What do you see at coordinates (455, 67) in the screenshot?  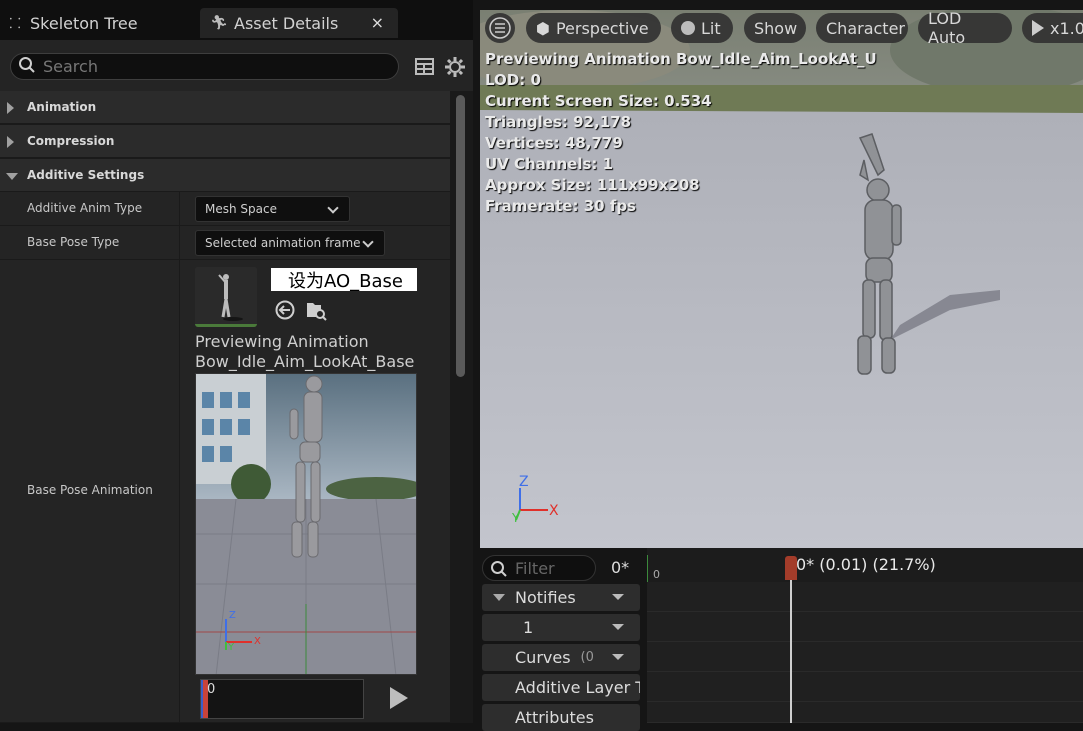 I see `gear-icon` at bounding box center [455, 67].